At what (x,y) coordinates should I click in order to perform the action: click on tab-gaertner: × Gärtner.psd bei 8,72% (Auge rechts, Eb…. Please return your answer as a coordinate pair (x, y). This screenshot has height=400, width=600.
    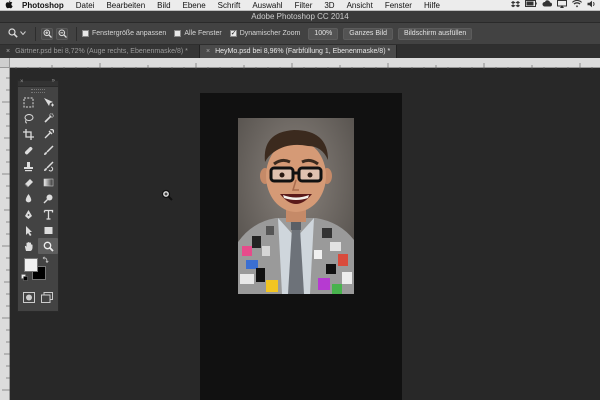
    Looking at the image, I should click on (100, 51).